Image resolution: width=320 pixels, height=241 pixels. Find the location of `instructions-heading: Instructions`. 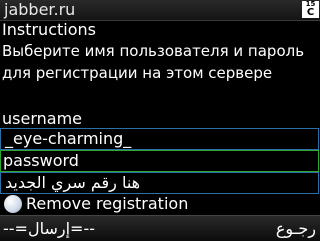

instructions-heading: Instructions is located at coordinates (49, 29).